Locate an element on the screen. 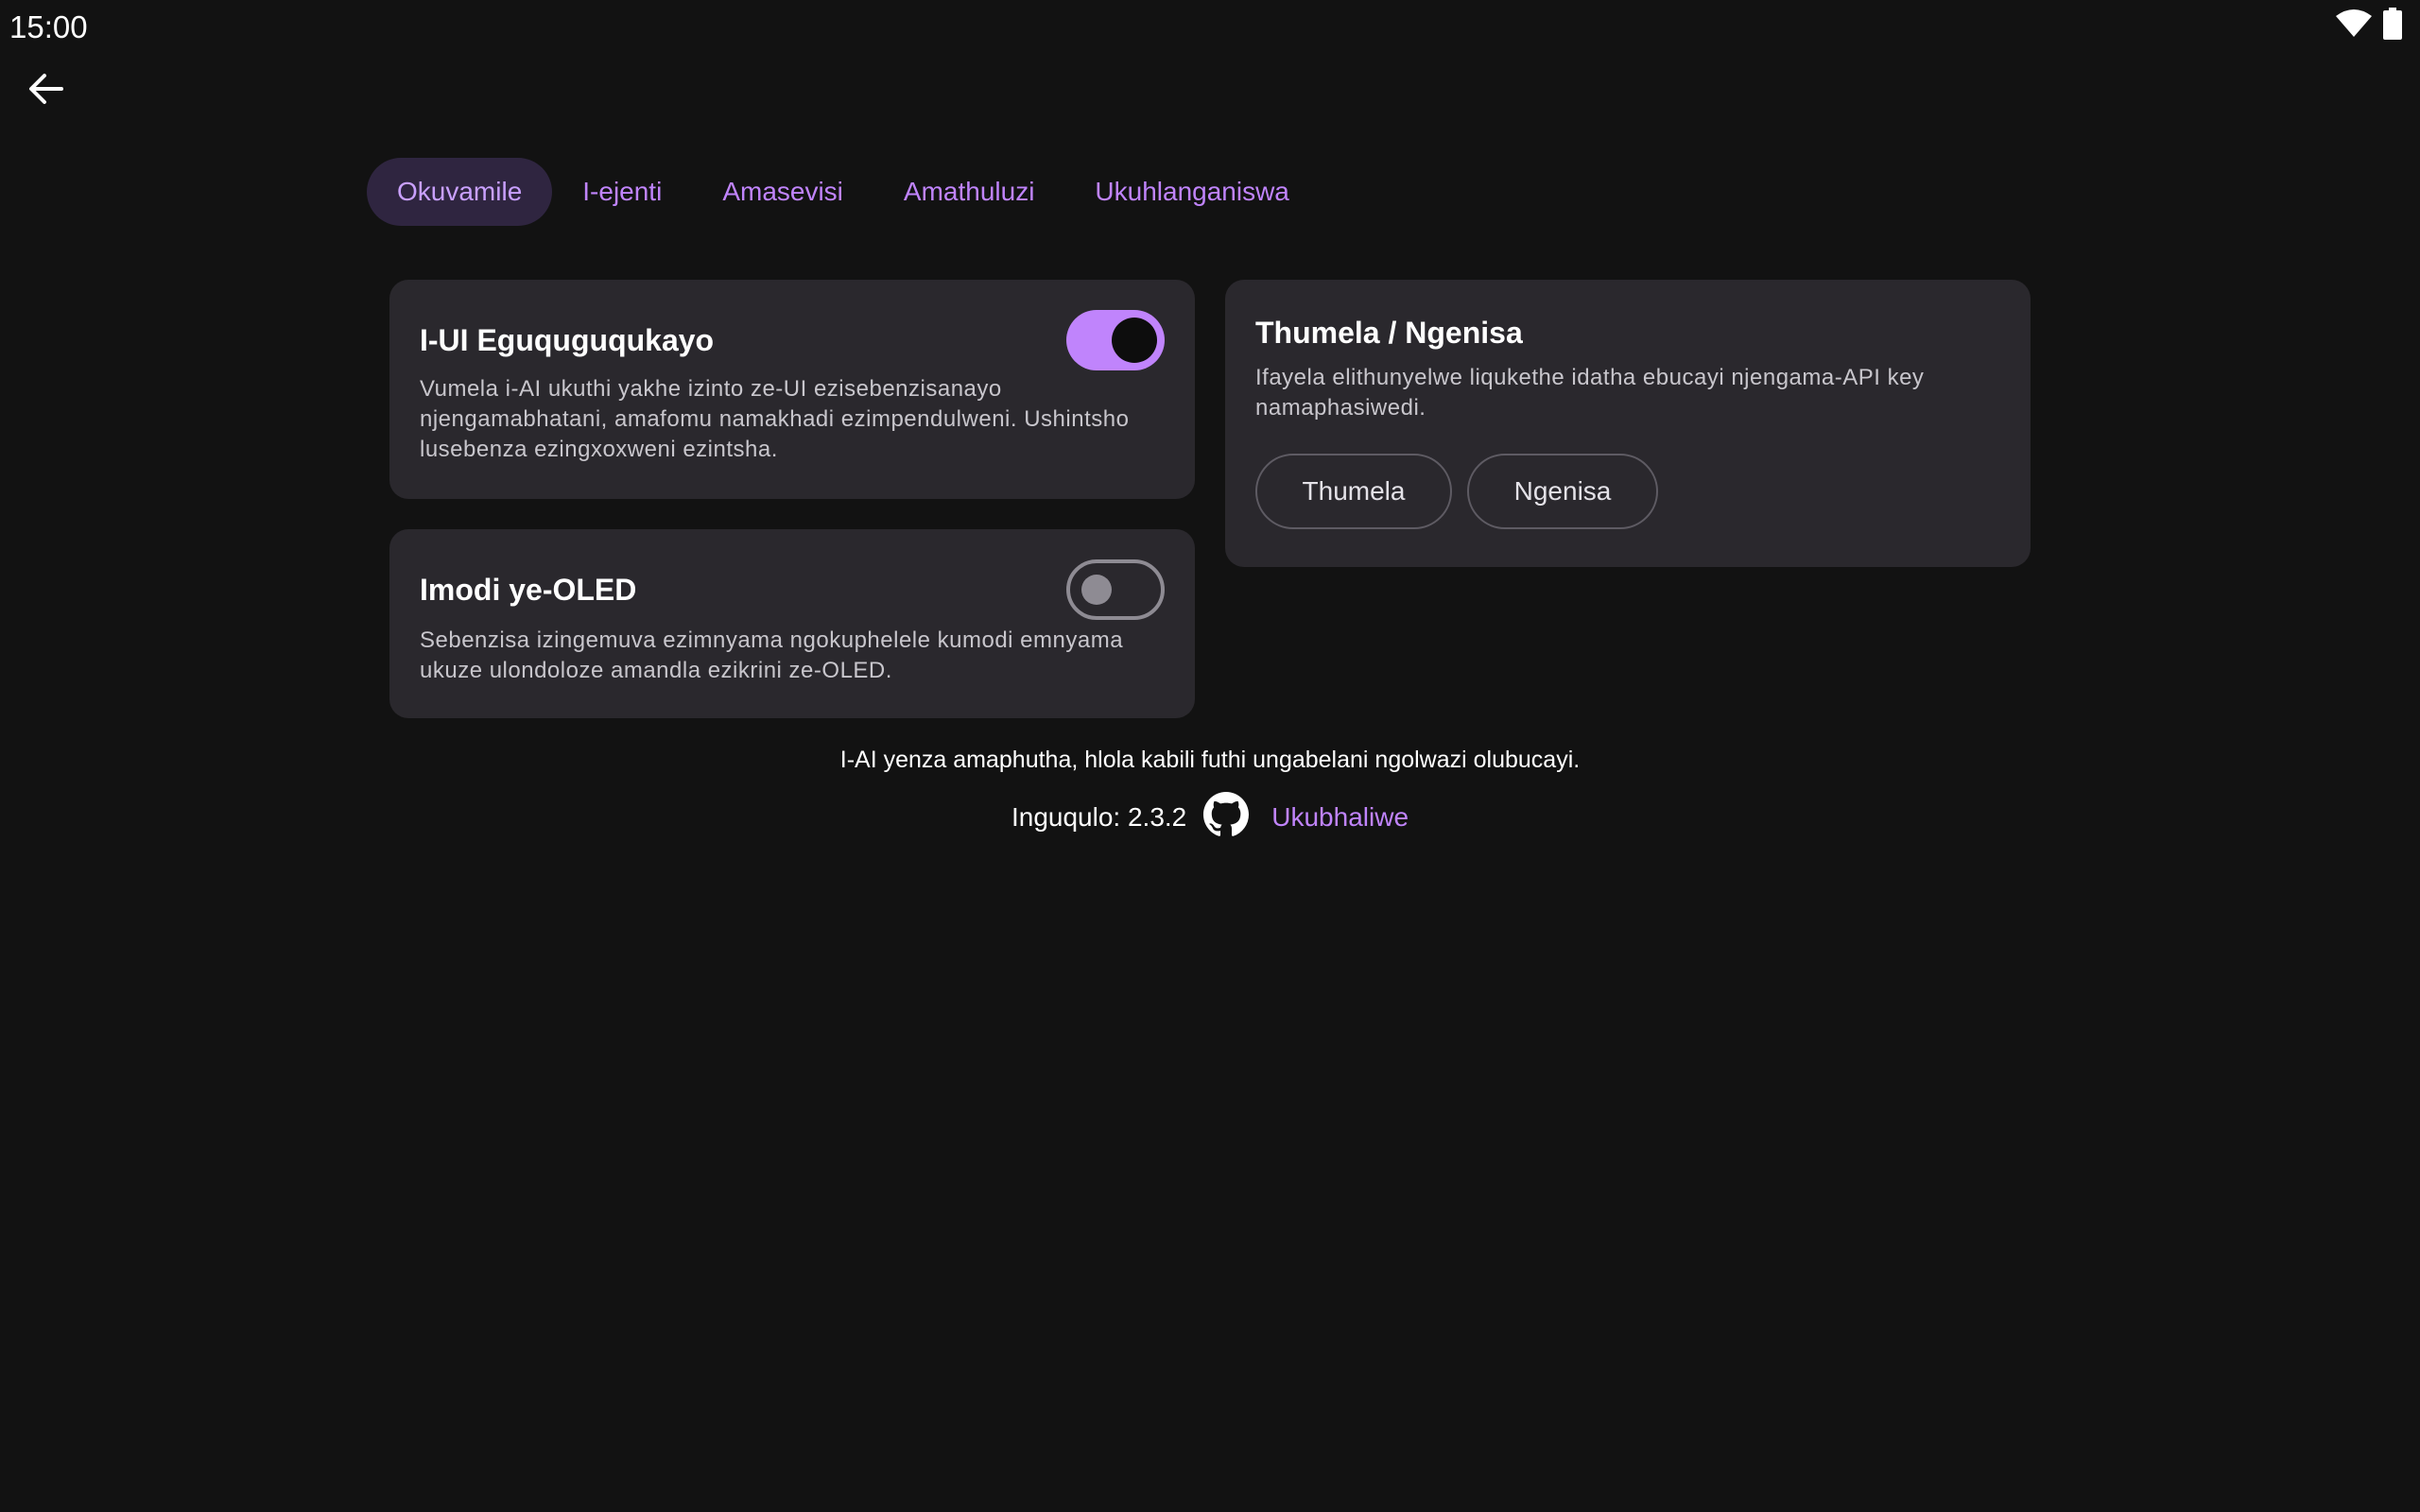  adaptive-ui-switch is located at coordinates (1115, 340).